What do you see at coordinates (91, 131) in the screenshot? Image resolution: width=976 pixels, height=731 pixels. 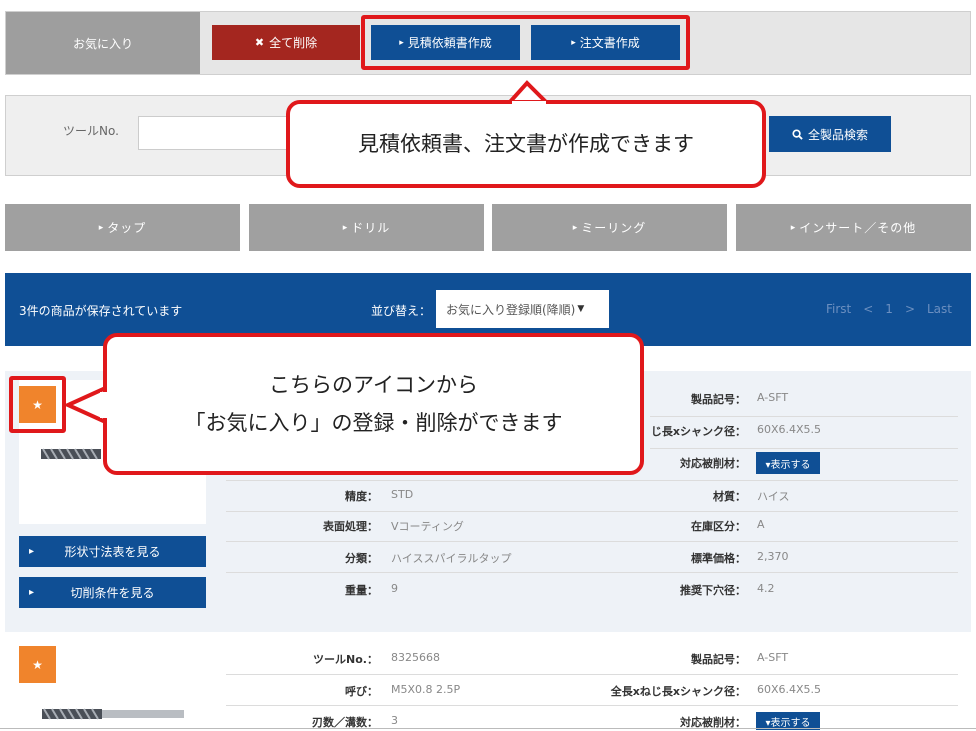 I see `tool-no-label: ツールNo.` at bounding box center [91, 131].